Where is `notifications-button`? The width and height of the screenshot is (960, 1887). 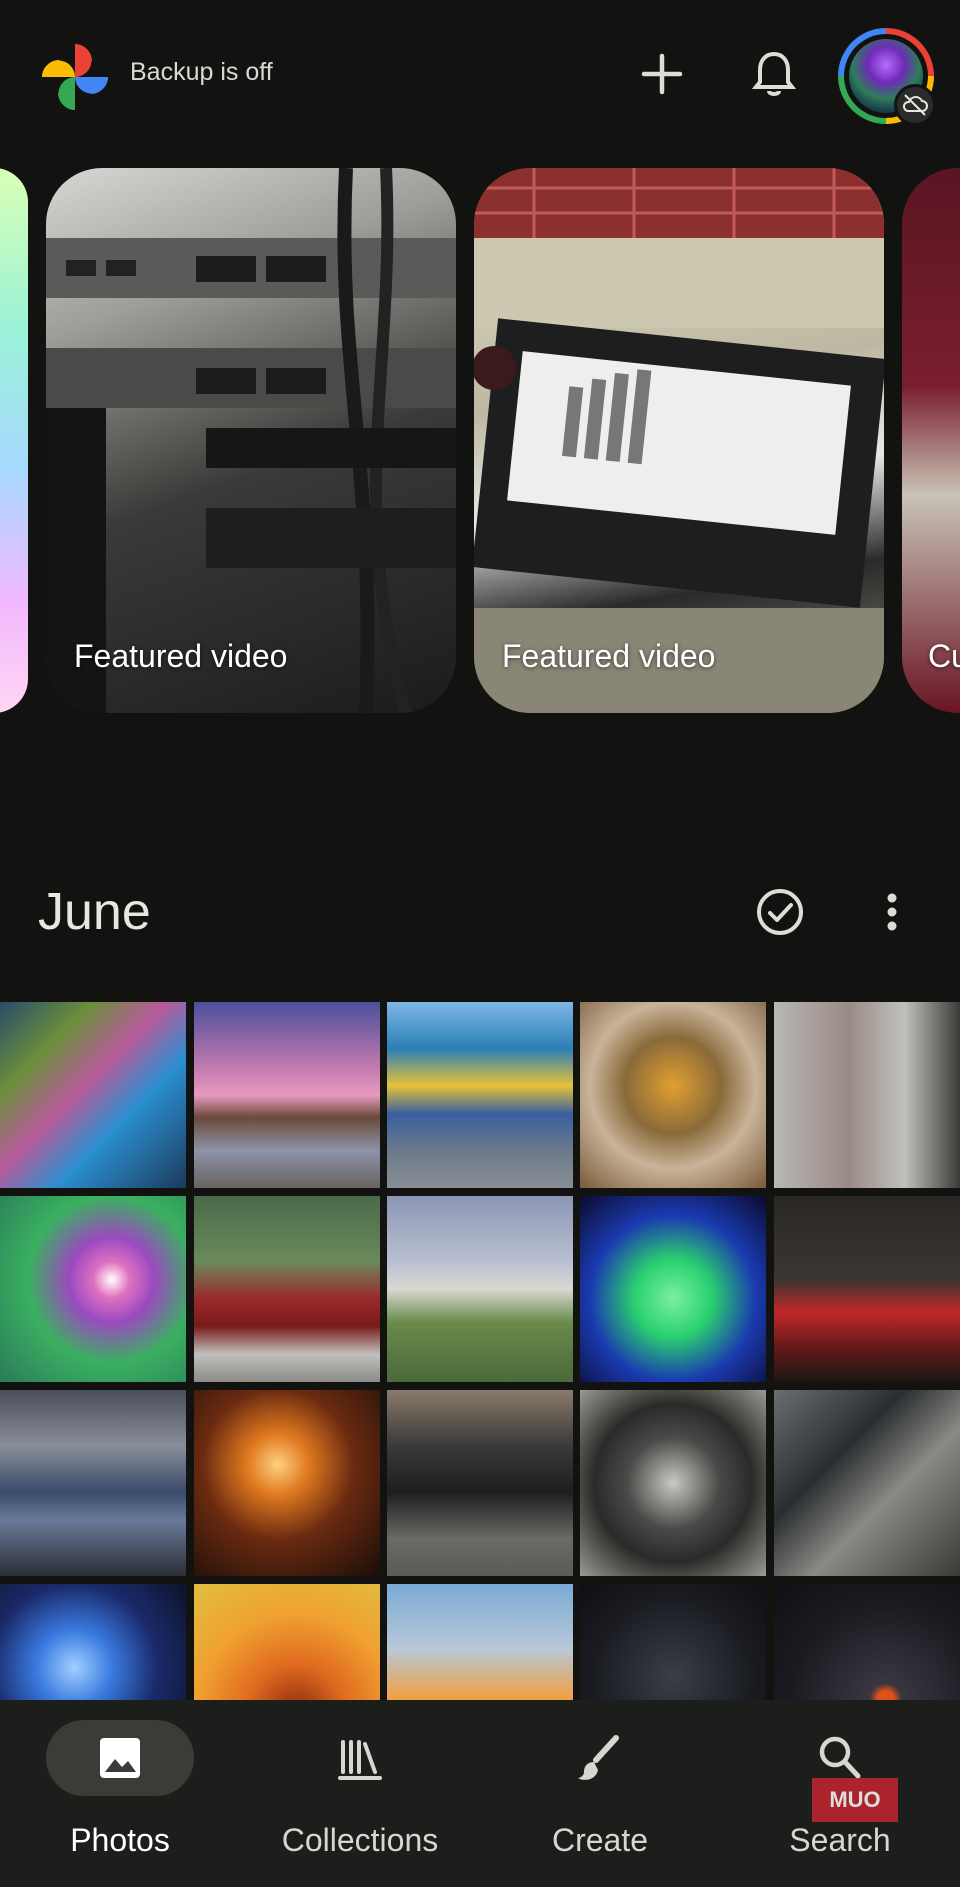 notifications-button is located at coordinates (774, 74).